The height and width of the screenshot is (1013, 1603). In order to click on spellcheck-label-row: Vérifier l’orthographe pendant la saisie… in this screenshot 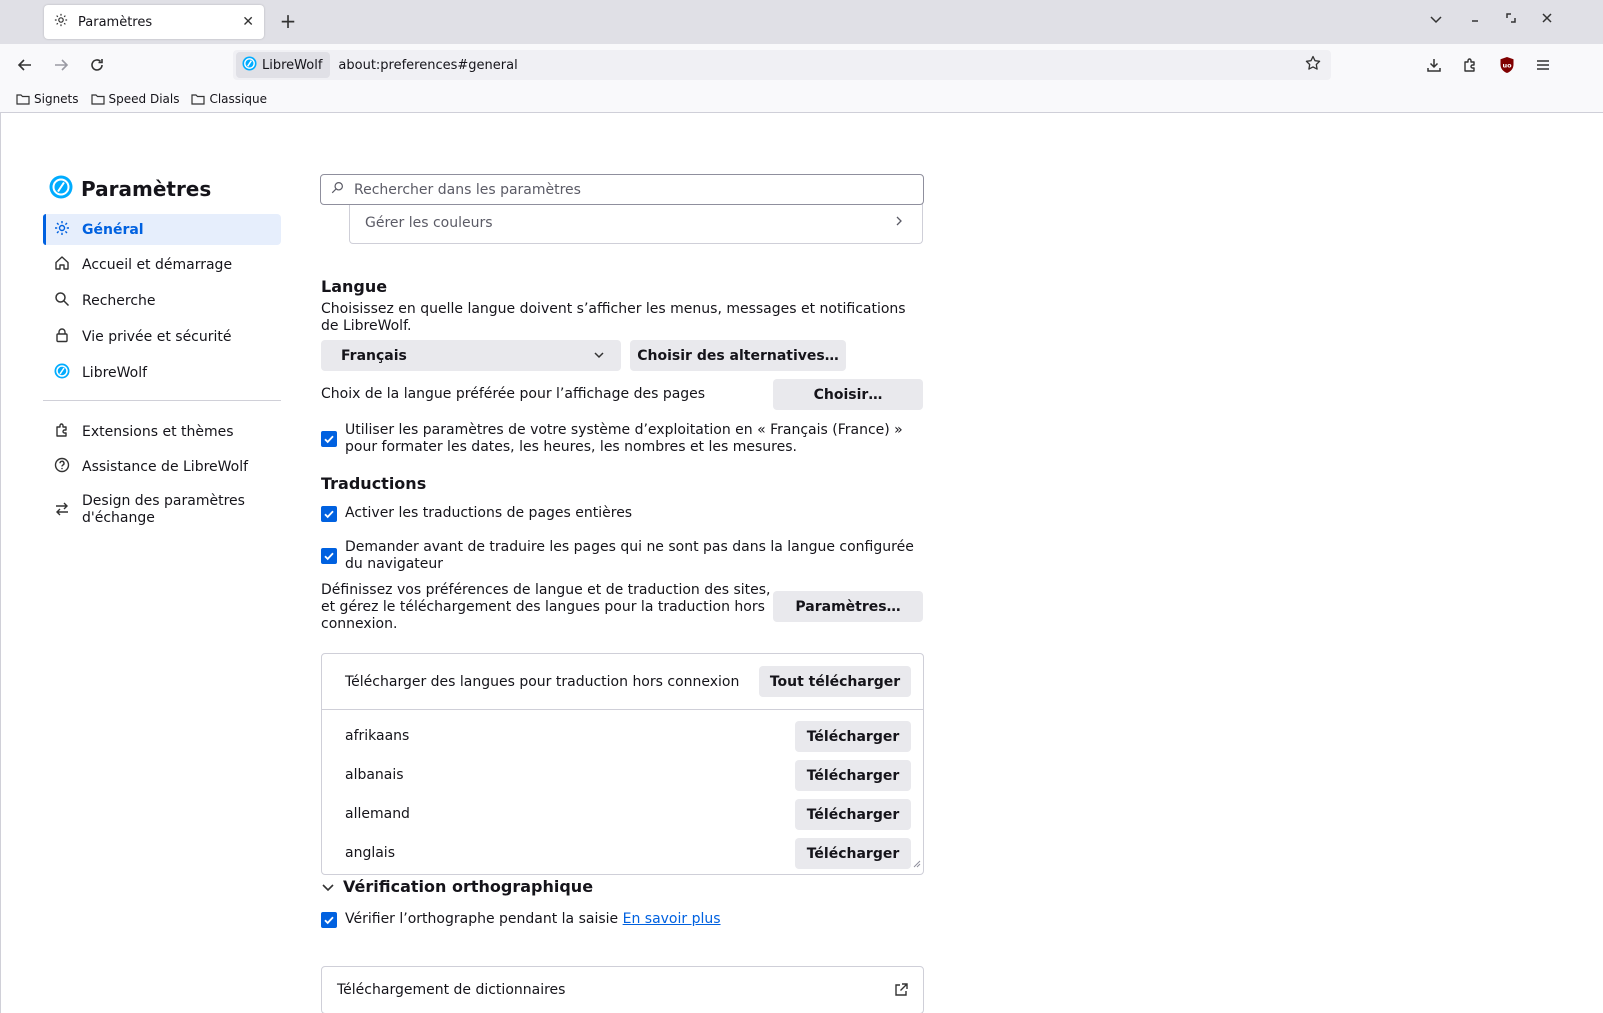, I will do `click(533, 919)`.